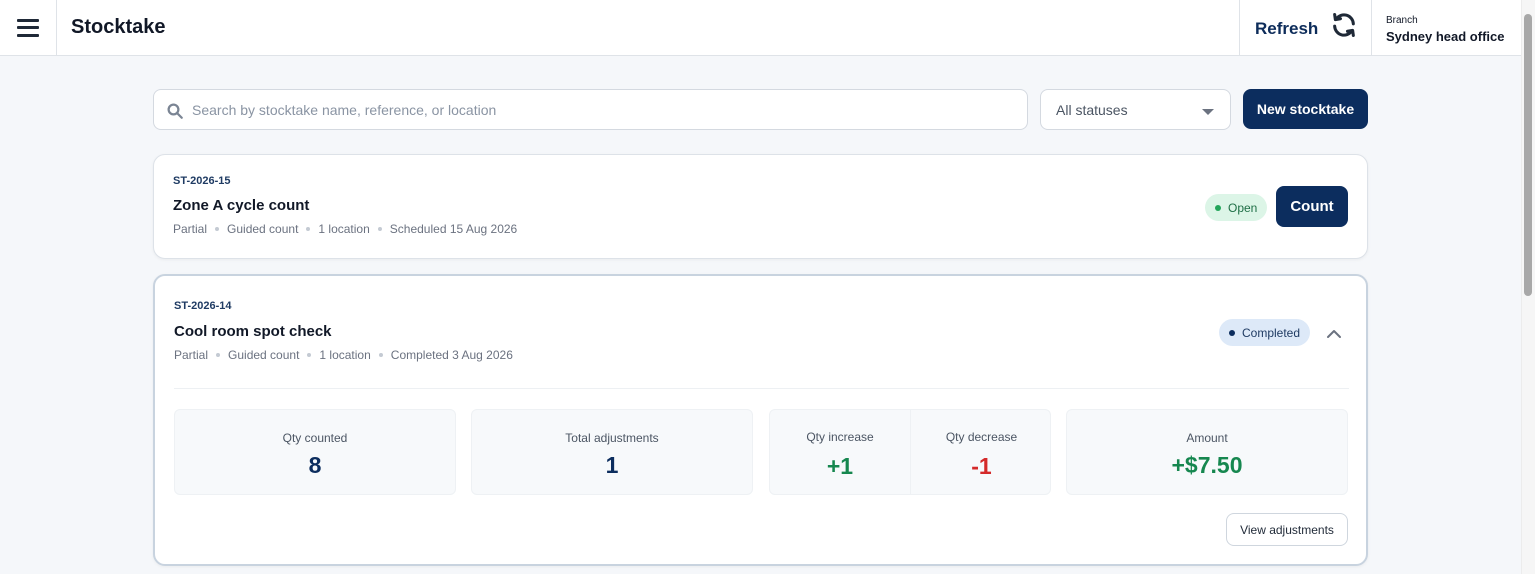 This screenshot has width=1535, height=574. What do you see at coordinates (1312, 206) in the screenshot?
I see `count-button: Count` at bounding box center [1312, 206].